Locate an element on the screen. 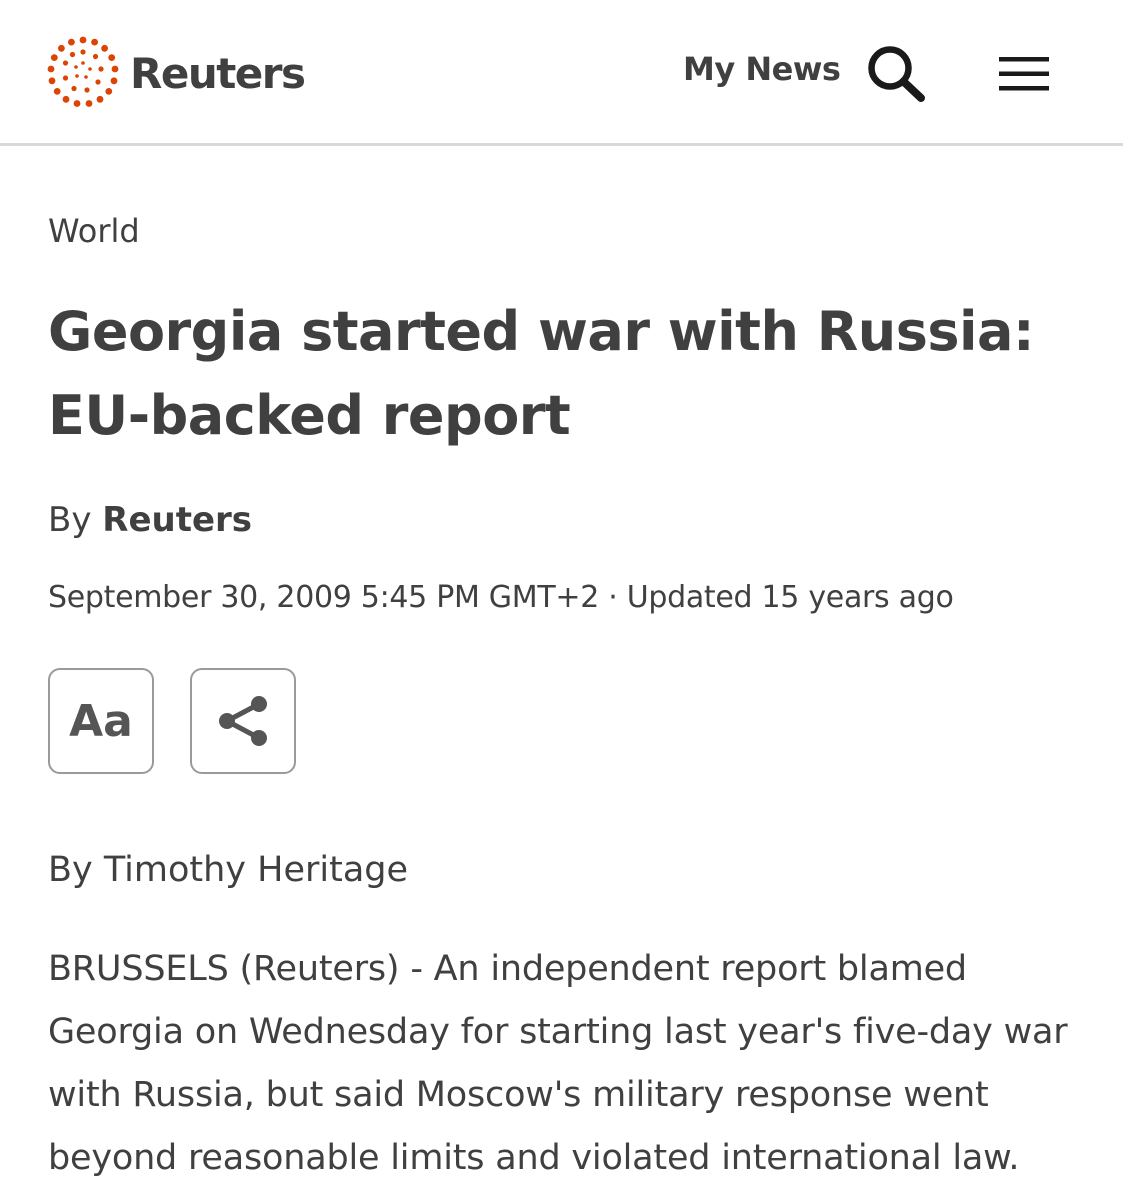 The image size is (1123, 1200). byline-author-link: Reuters is located at coordinates (177, 520).